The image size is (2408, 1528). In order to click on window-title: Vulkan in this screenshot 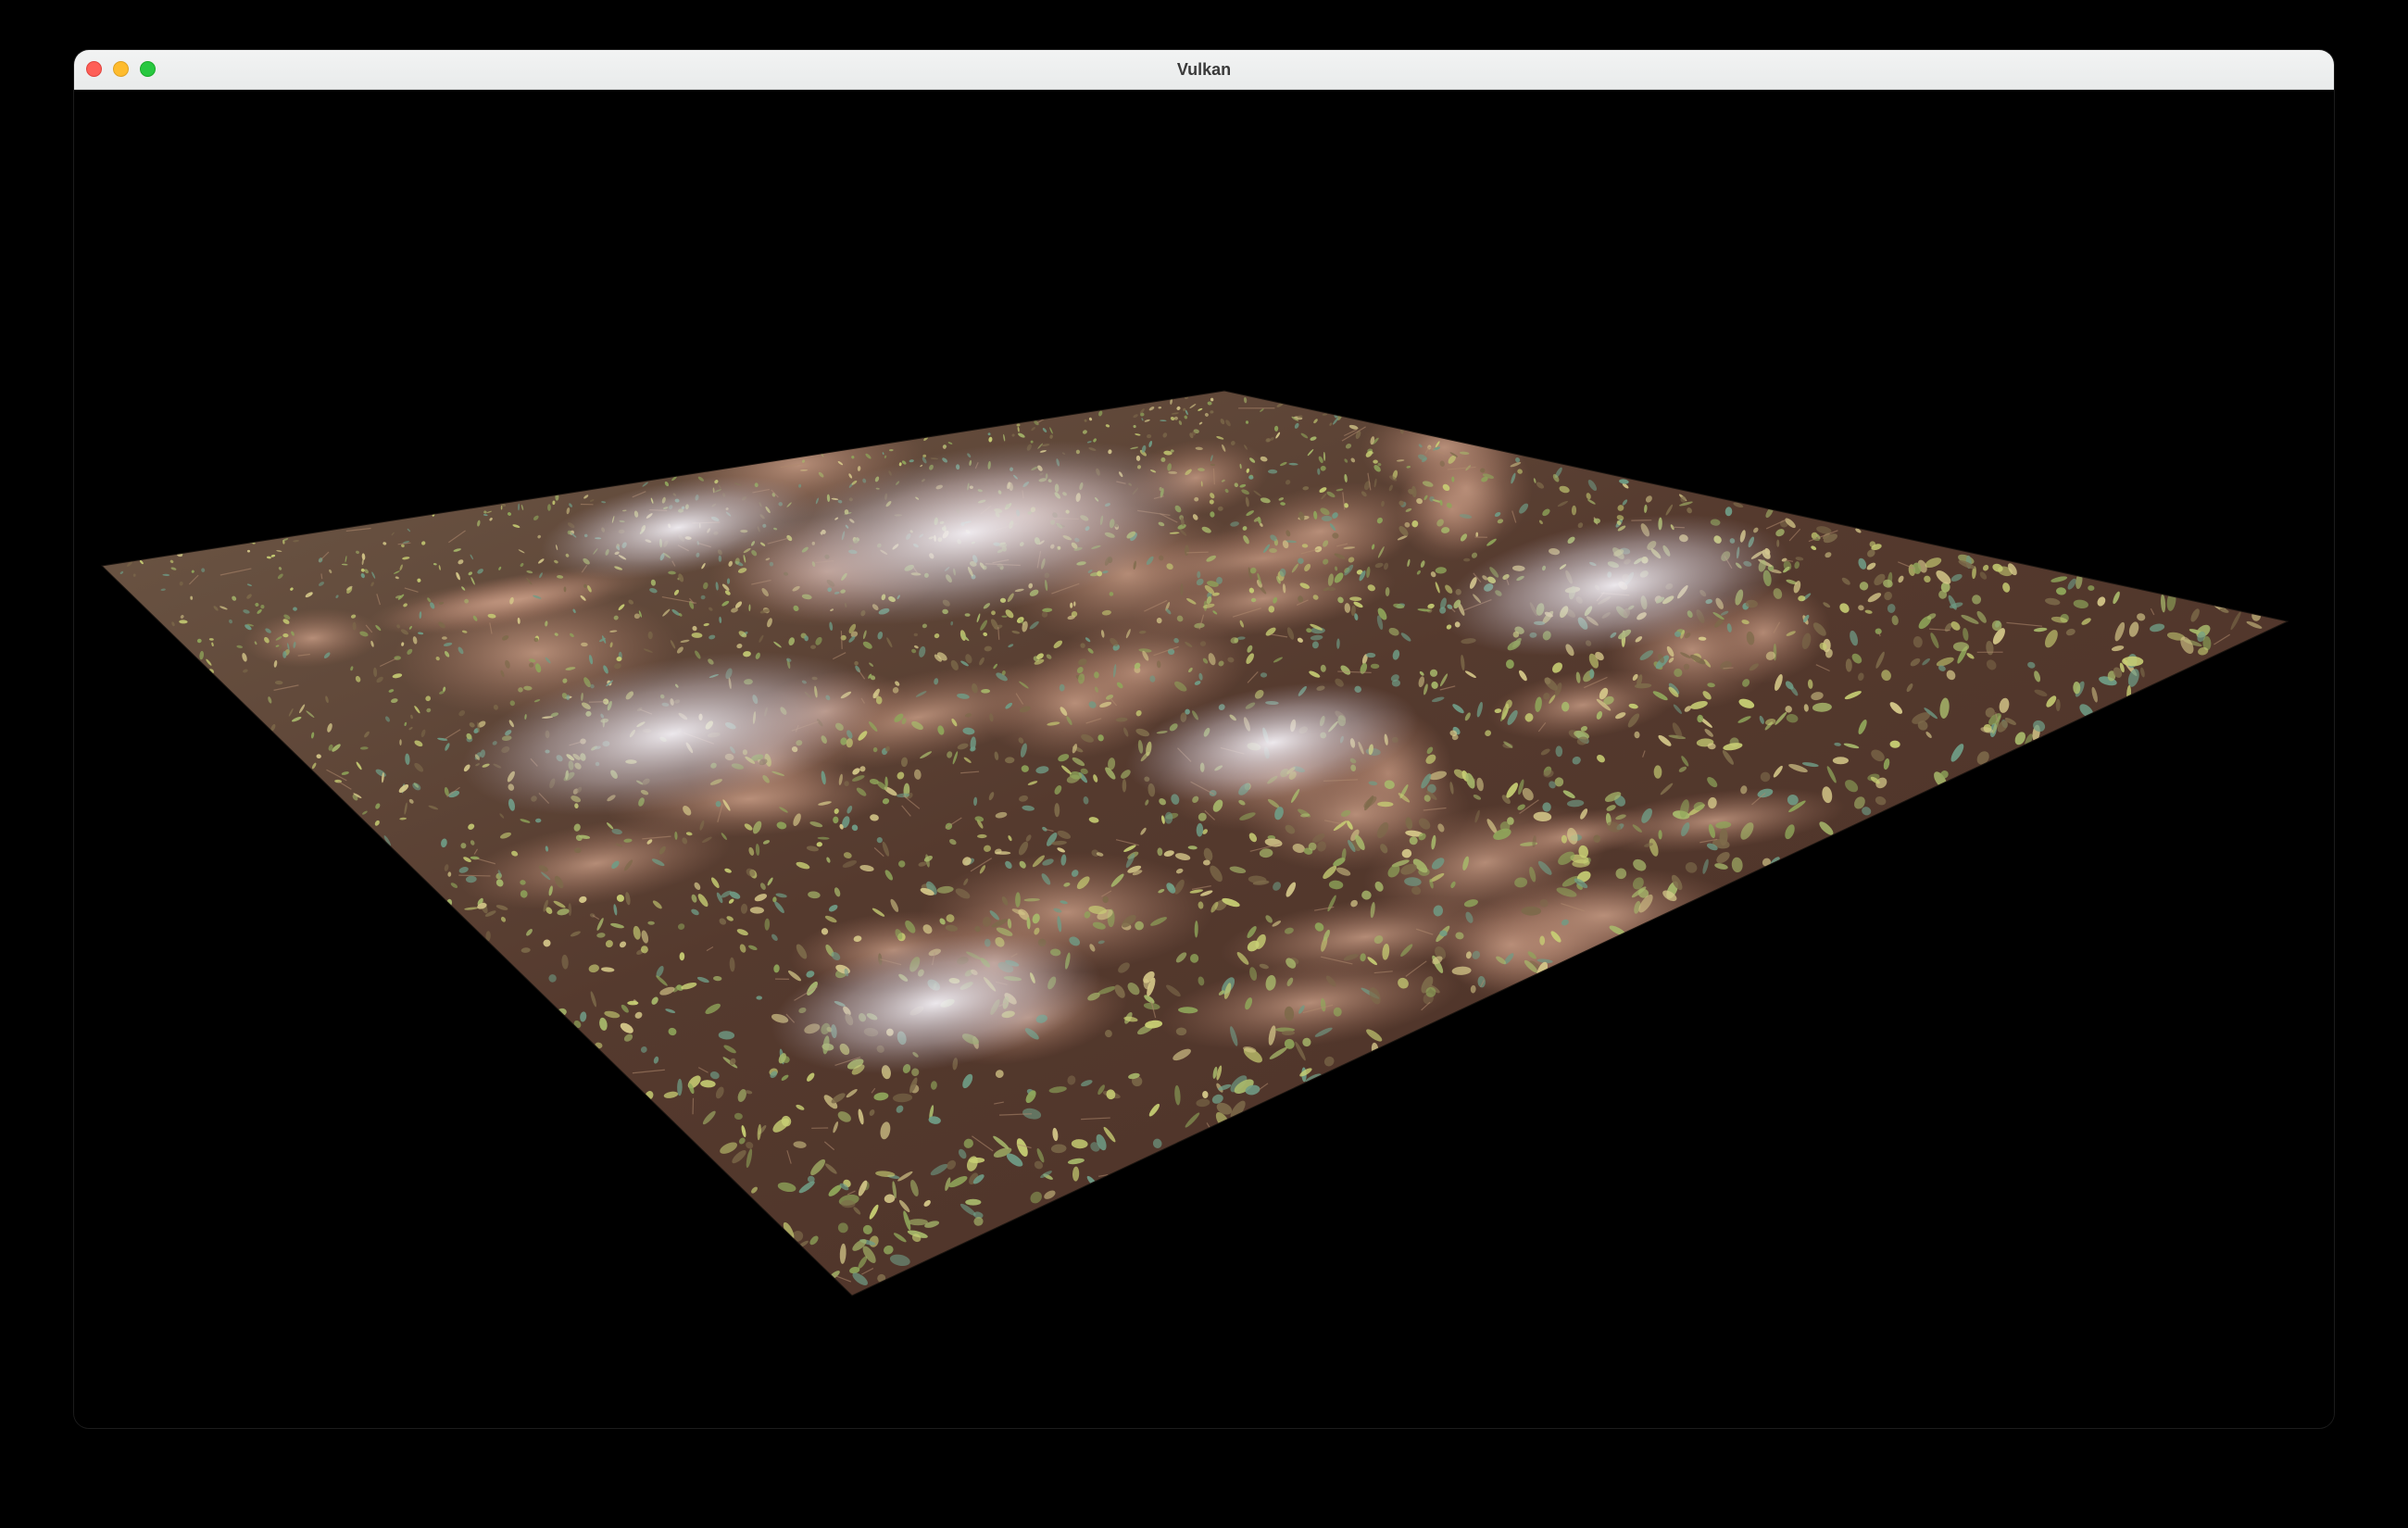, I will do `click(1204, 69)`.